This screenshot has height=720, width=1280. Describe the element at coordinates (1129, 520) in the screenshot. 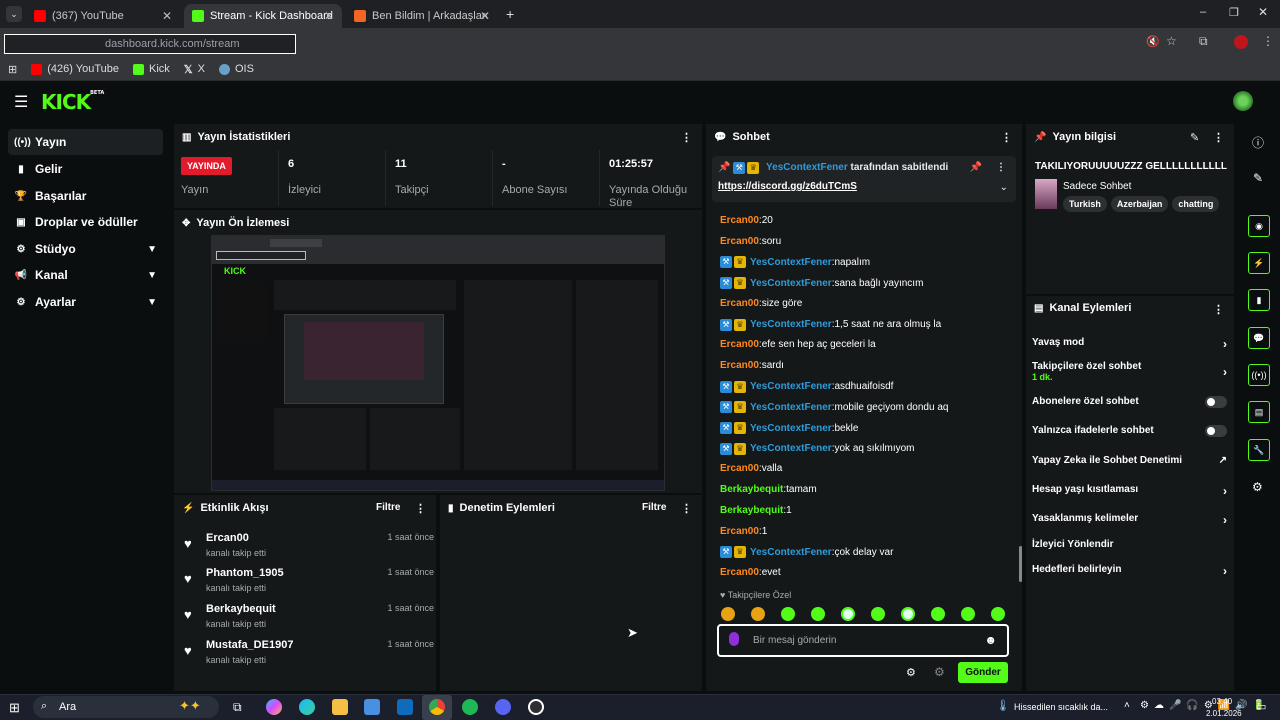

I see `banned-words-item: Yasaklanmış kelimeler ›` at that location.